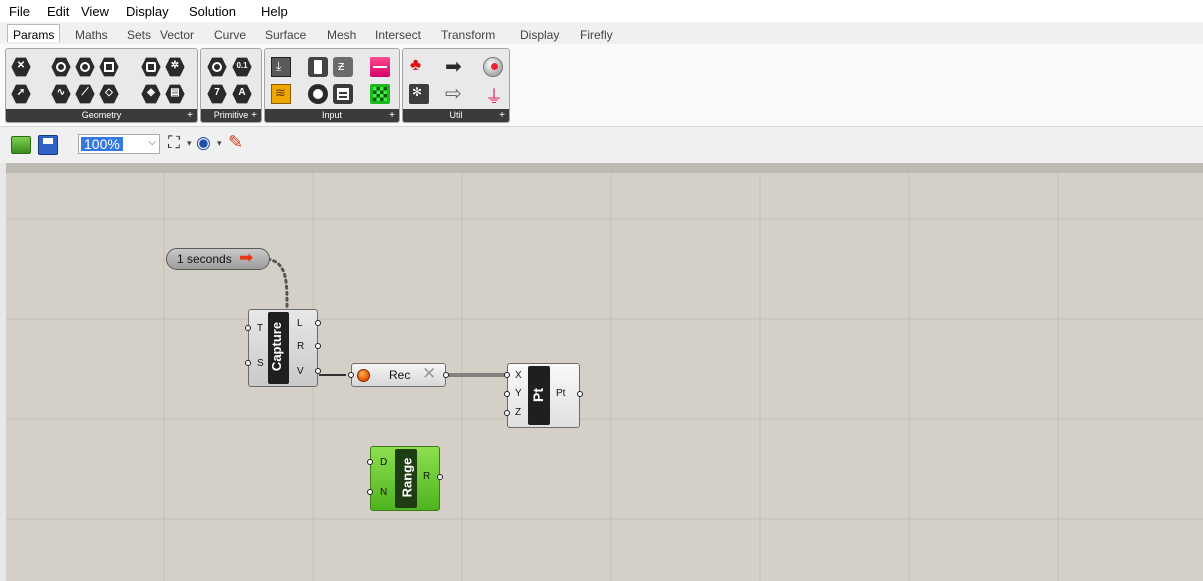 This screenshot has height=581, width=1203. What do you see at coordinates (419, 94) in the screenshot?
I see `param-viewer-icon: ✻` at bounding box center [419, 94].